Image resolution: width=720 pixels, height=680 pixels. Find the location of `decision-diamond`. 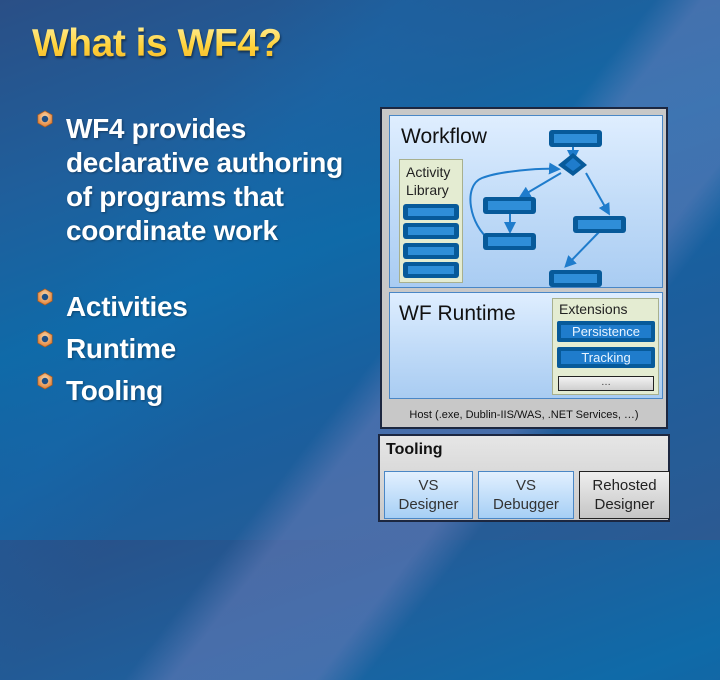

decision-diamond is located at coordinates (572, 164).